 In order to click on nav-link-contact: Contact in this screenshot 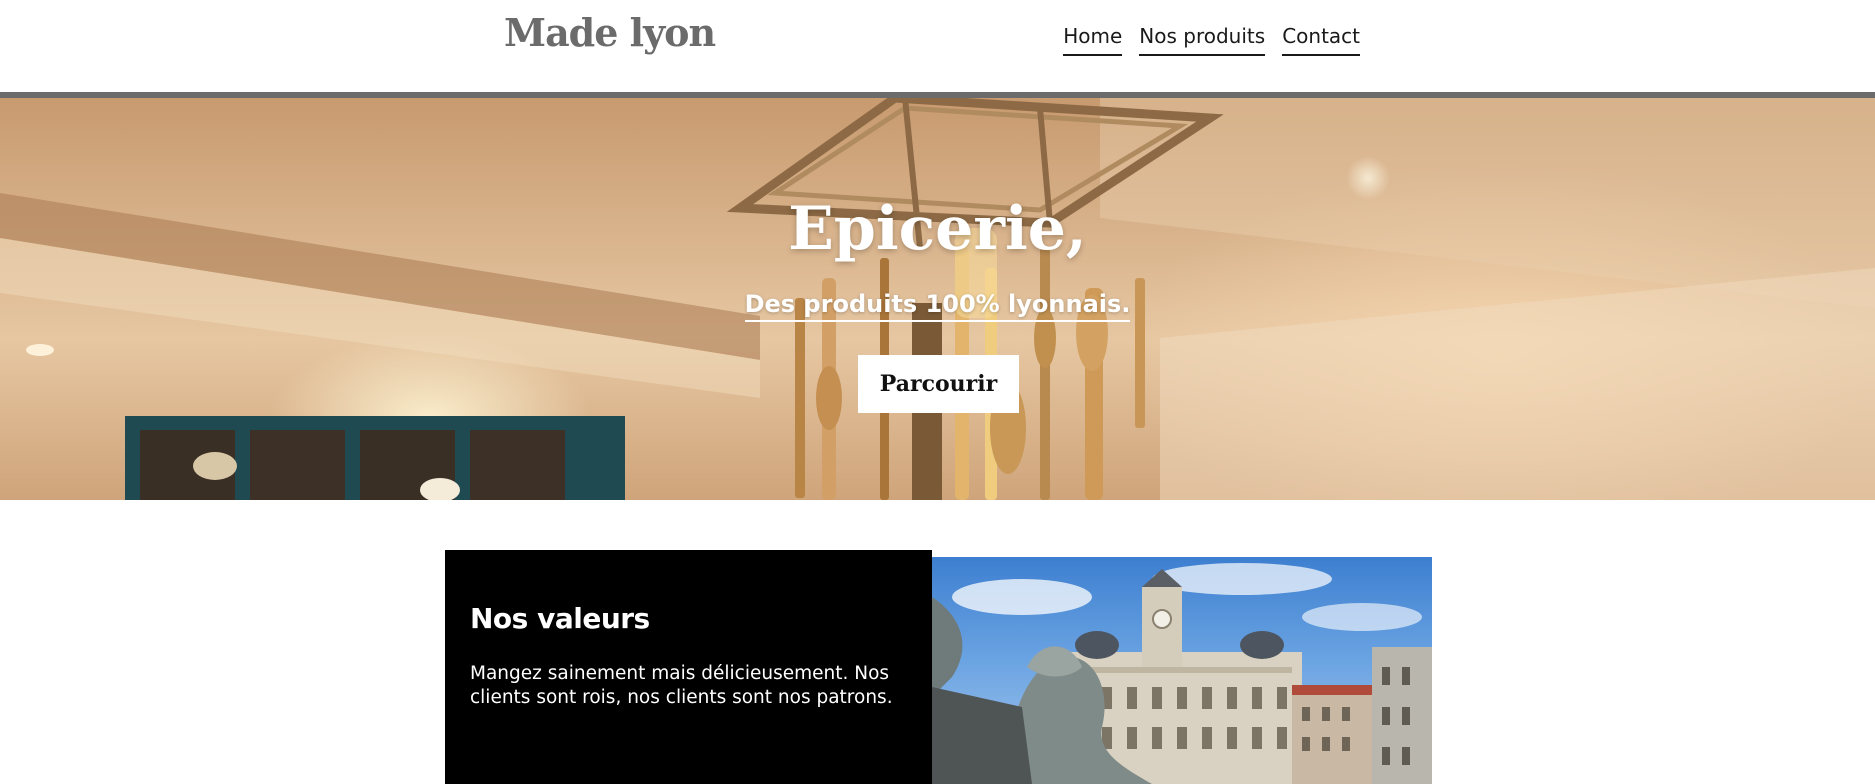, I will do `click(1321, 40)`.